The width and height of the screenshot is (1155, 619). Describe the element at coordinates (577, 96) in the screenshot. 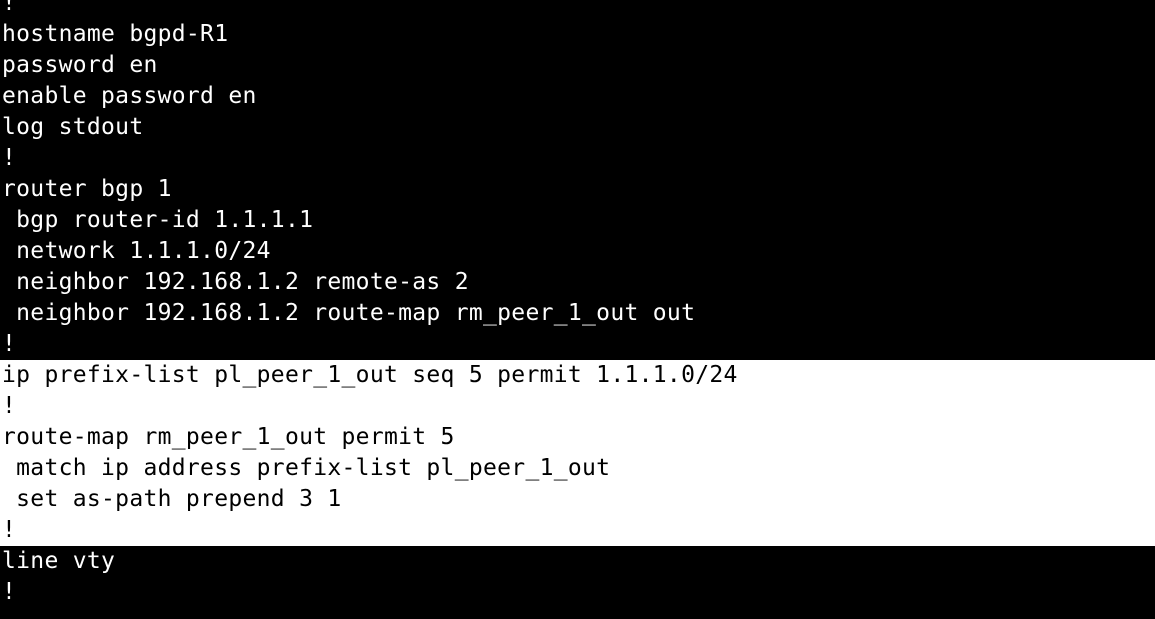

I see `config-line: enable password en` at that location.